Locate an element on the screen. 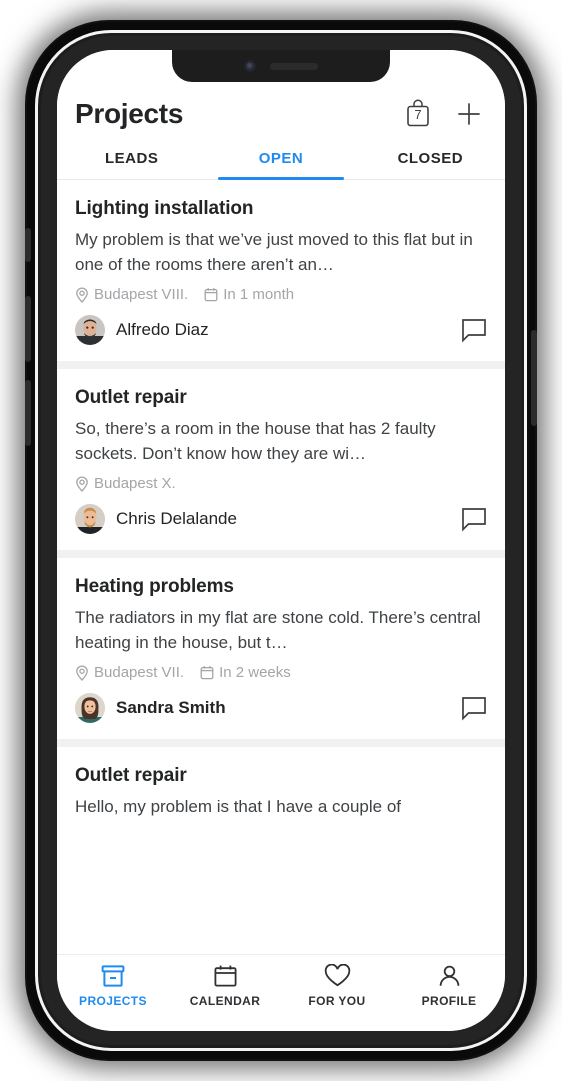 The image size is (562, 1081). project-location: Budapest VII. is located at coordinates (129, 672).